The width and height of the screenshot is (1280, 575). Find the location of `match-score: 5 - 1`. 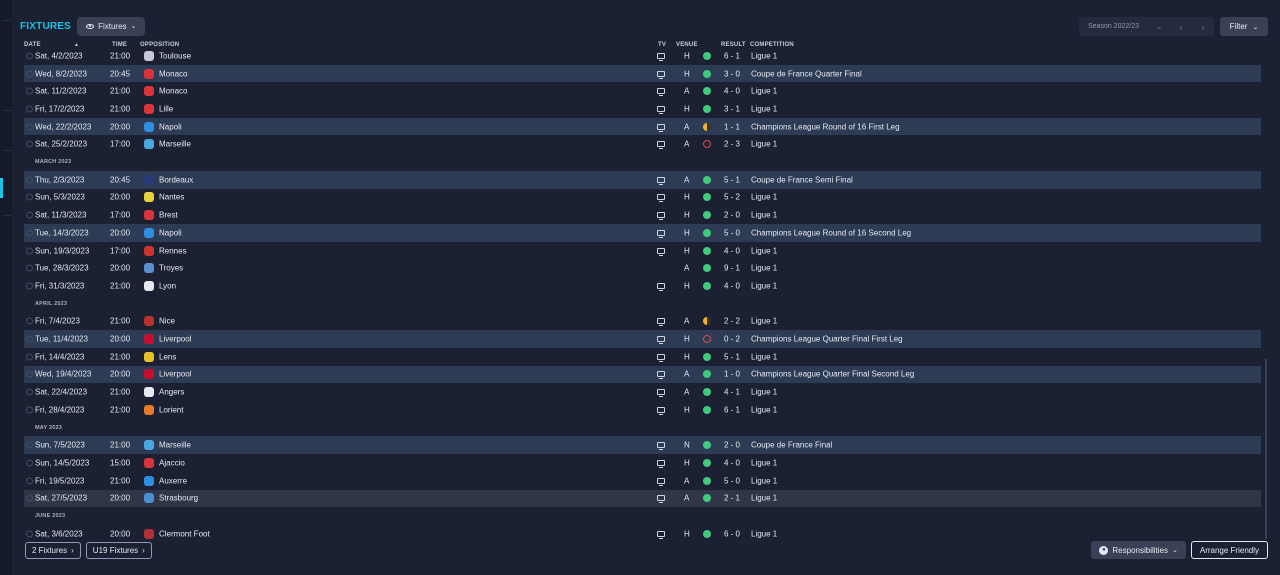

match-score: 5 - 1 is located at coordinates (732, 356).